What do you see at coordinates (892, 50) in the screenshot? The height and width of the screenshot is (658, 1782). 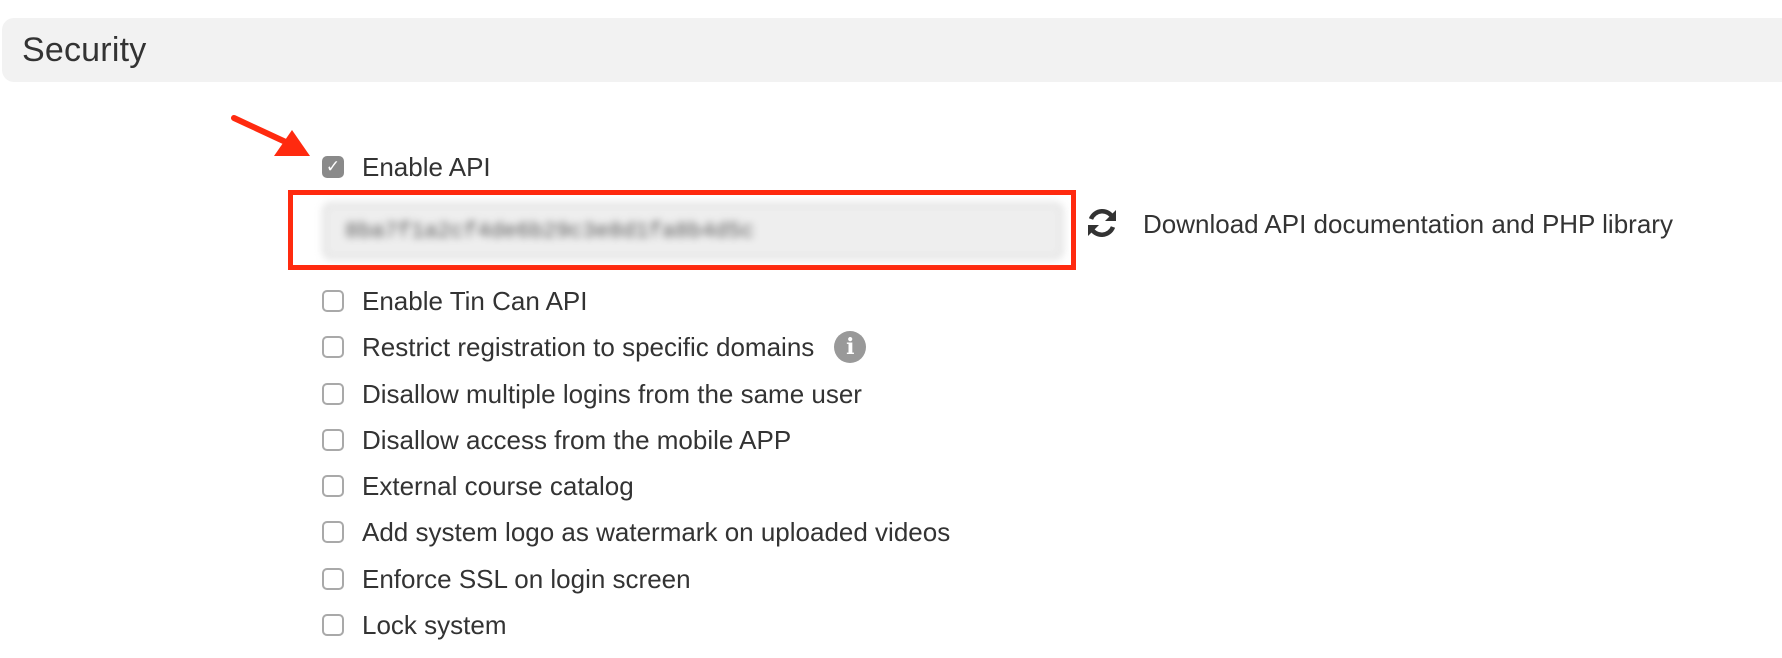 I see `section-header: Security` at bounding box center [892, 50].